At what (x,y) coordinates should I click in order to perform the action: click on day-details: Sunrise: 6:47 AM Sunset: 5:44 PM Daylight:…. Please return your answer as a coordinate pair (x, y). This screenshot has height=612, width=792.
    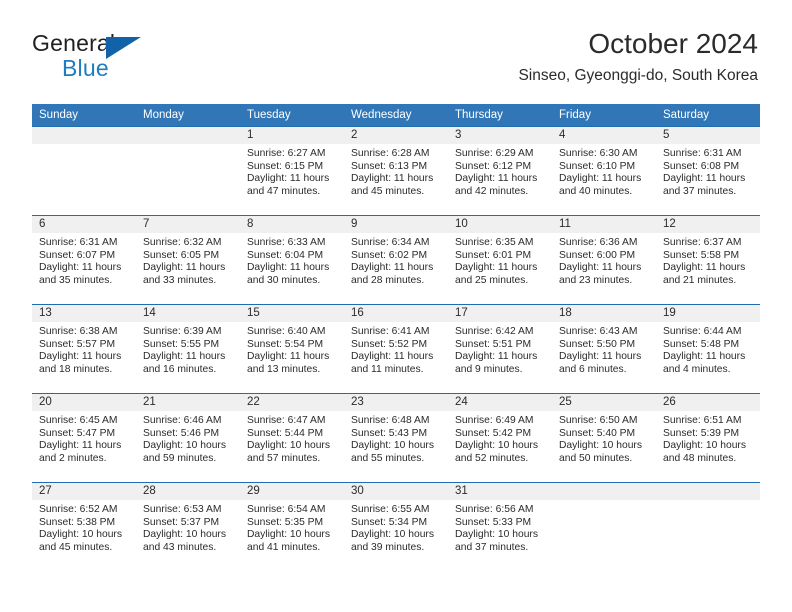
    Looking at the image, I should click on (292, 438).